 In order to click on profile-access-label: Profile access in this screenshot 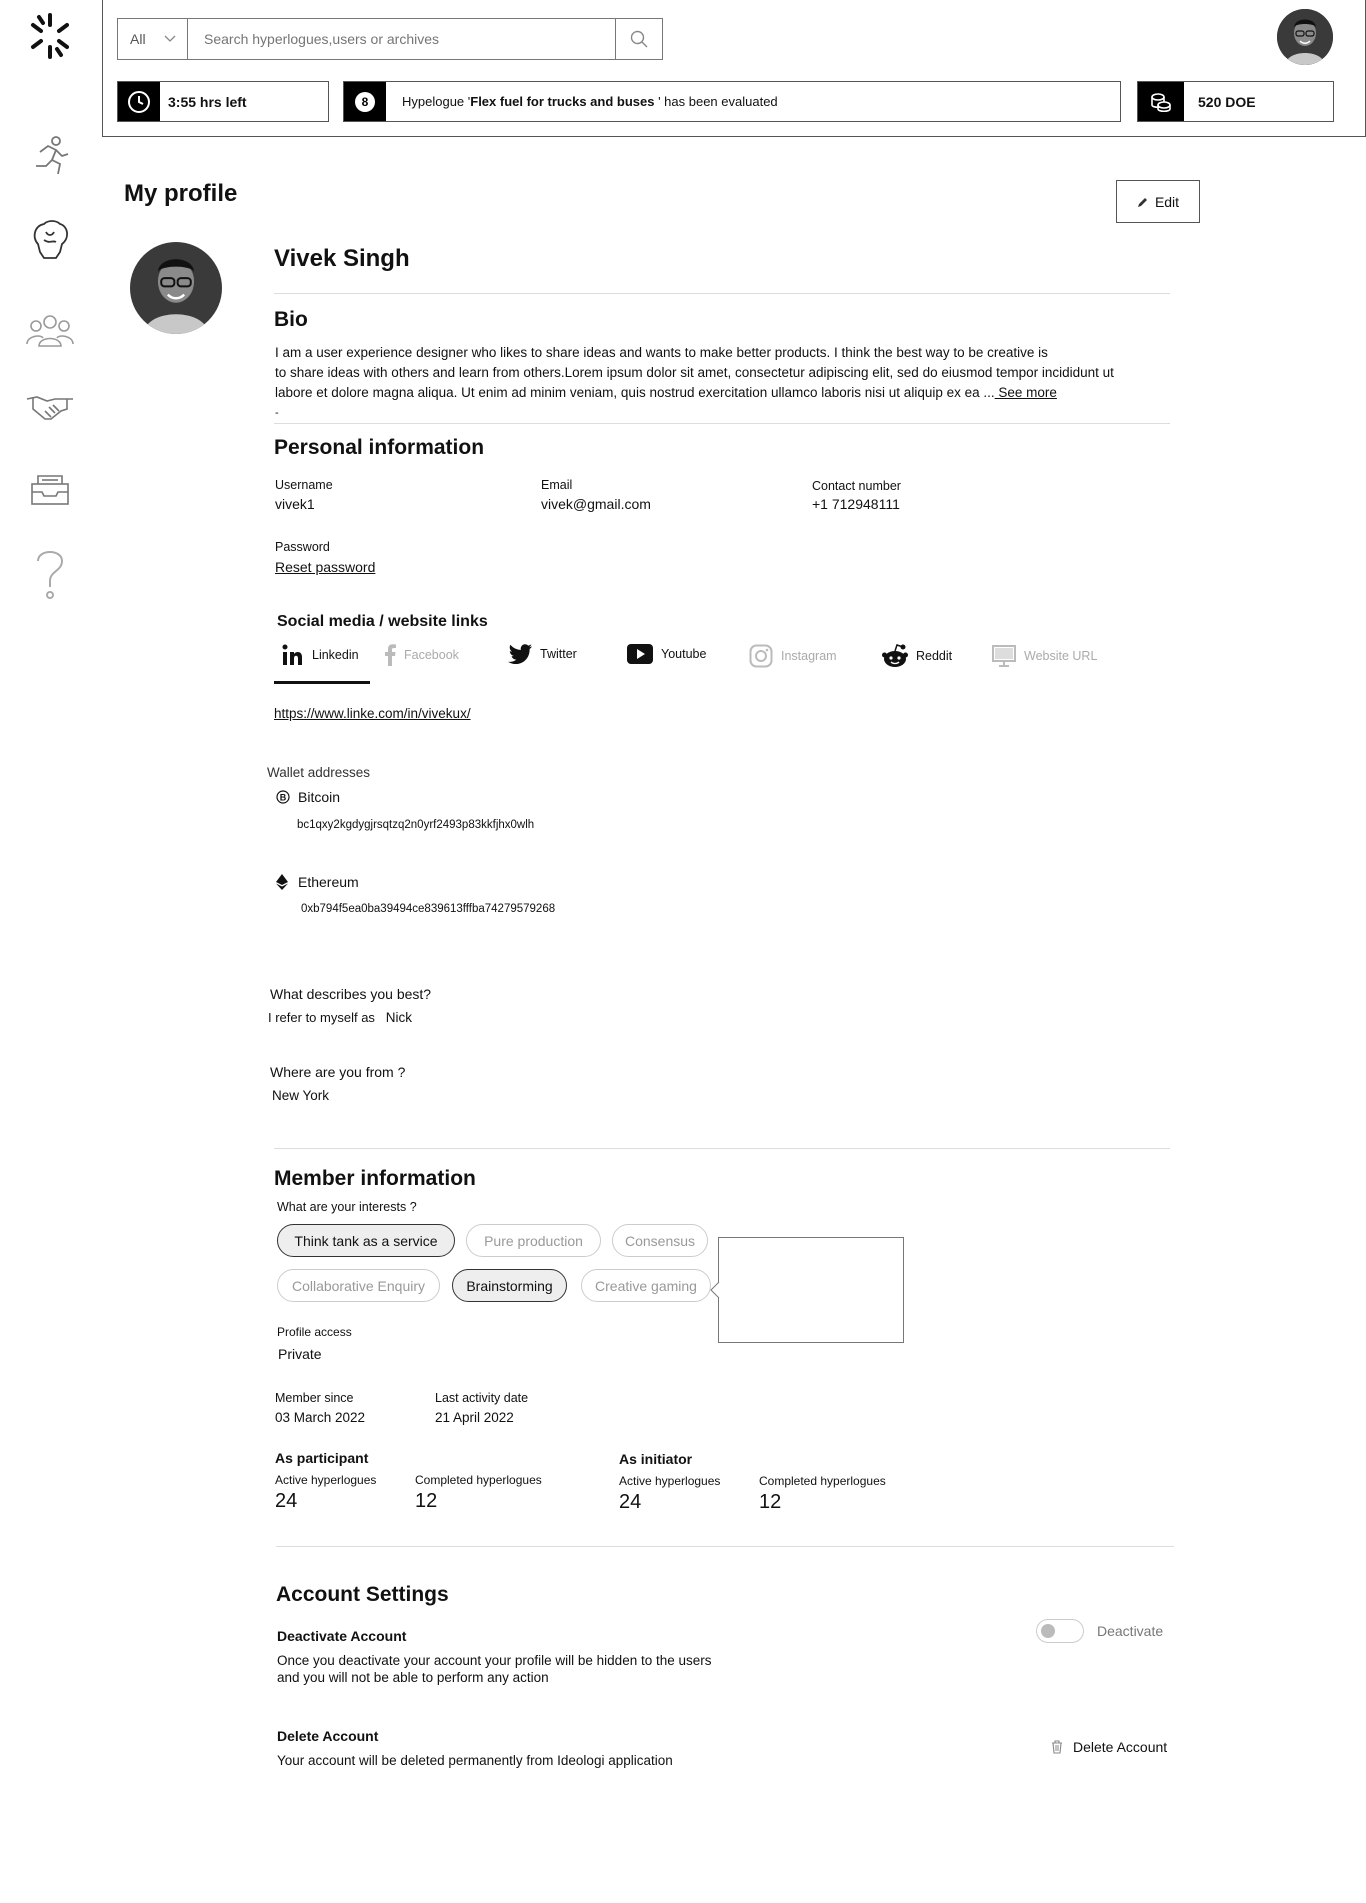, I will do `click(314, 1332)`.